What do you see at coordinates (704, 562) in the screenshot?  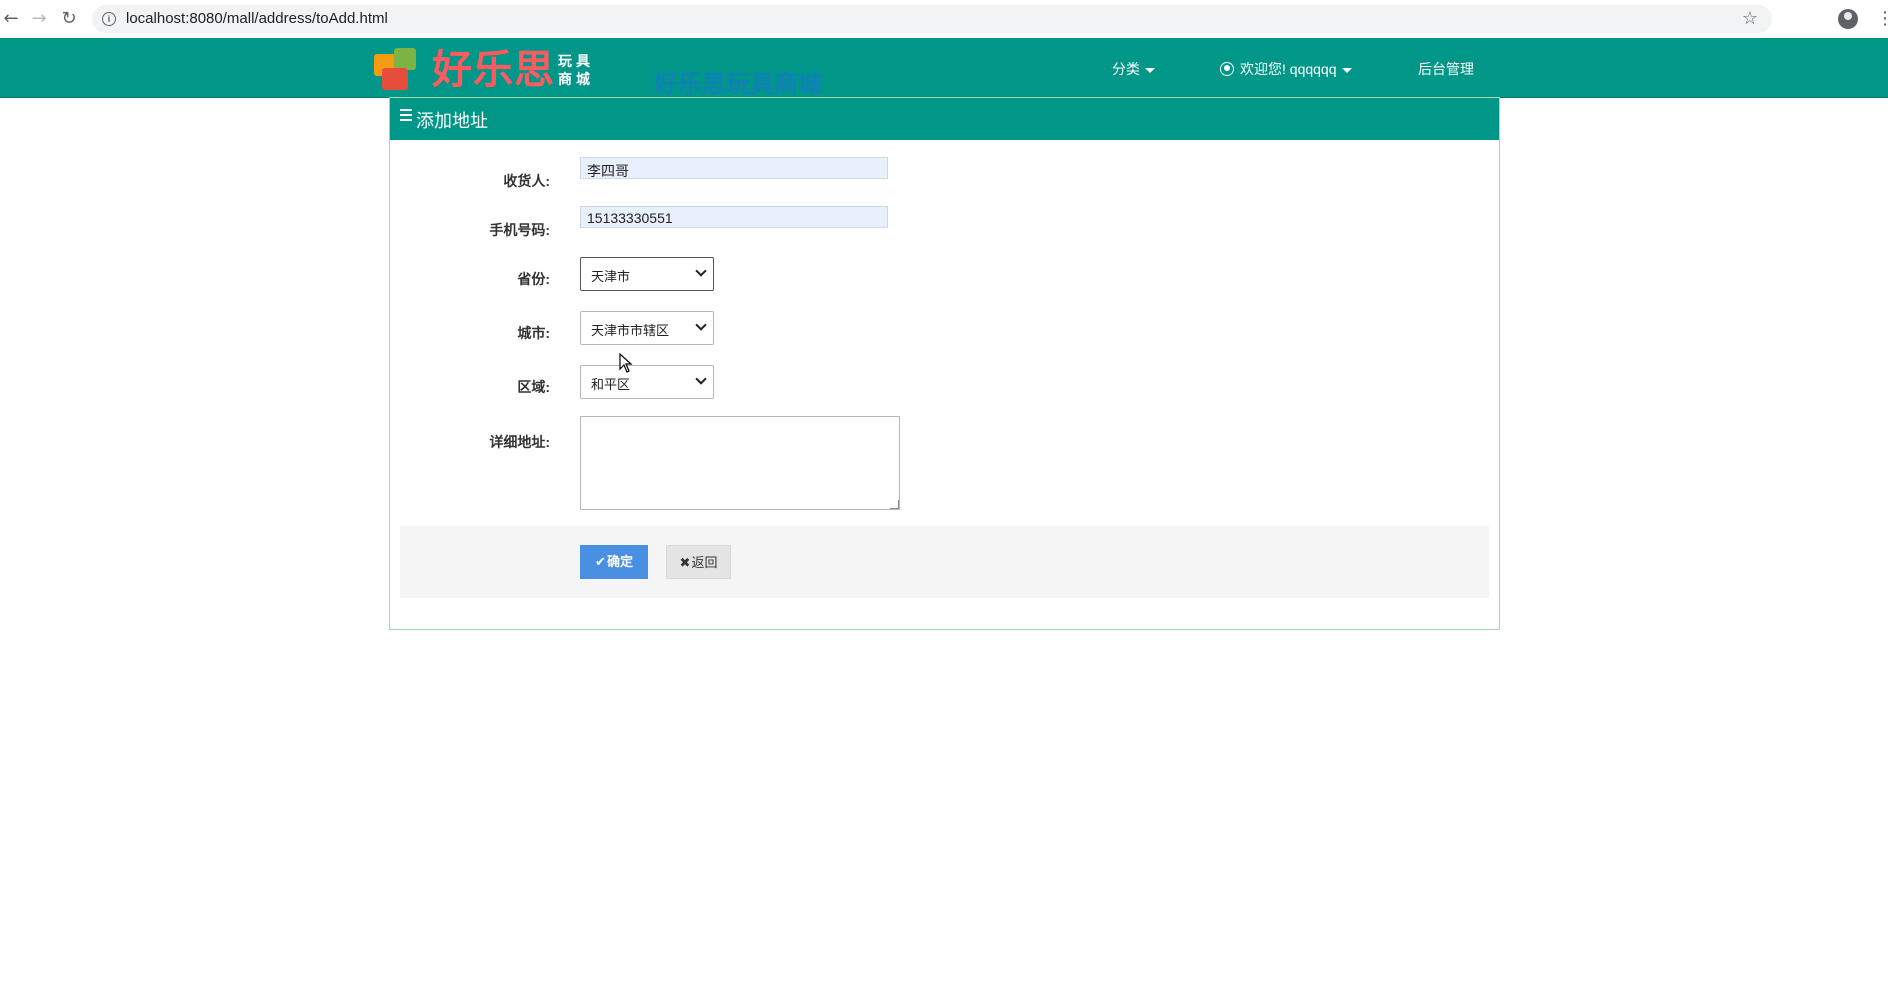 I see `back-label: 返回` at bounding box center [704, 562].